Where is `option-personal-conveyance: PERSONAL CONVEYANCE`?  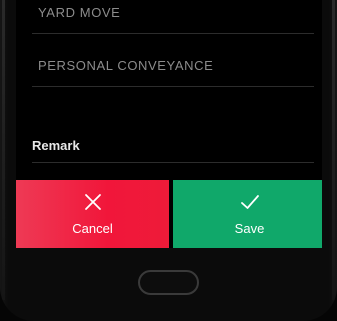 option-personal-conveyance: PERSONAL CONVEYANCE is located at coordinates (173, 66).